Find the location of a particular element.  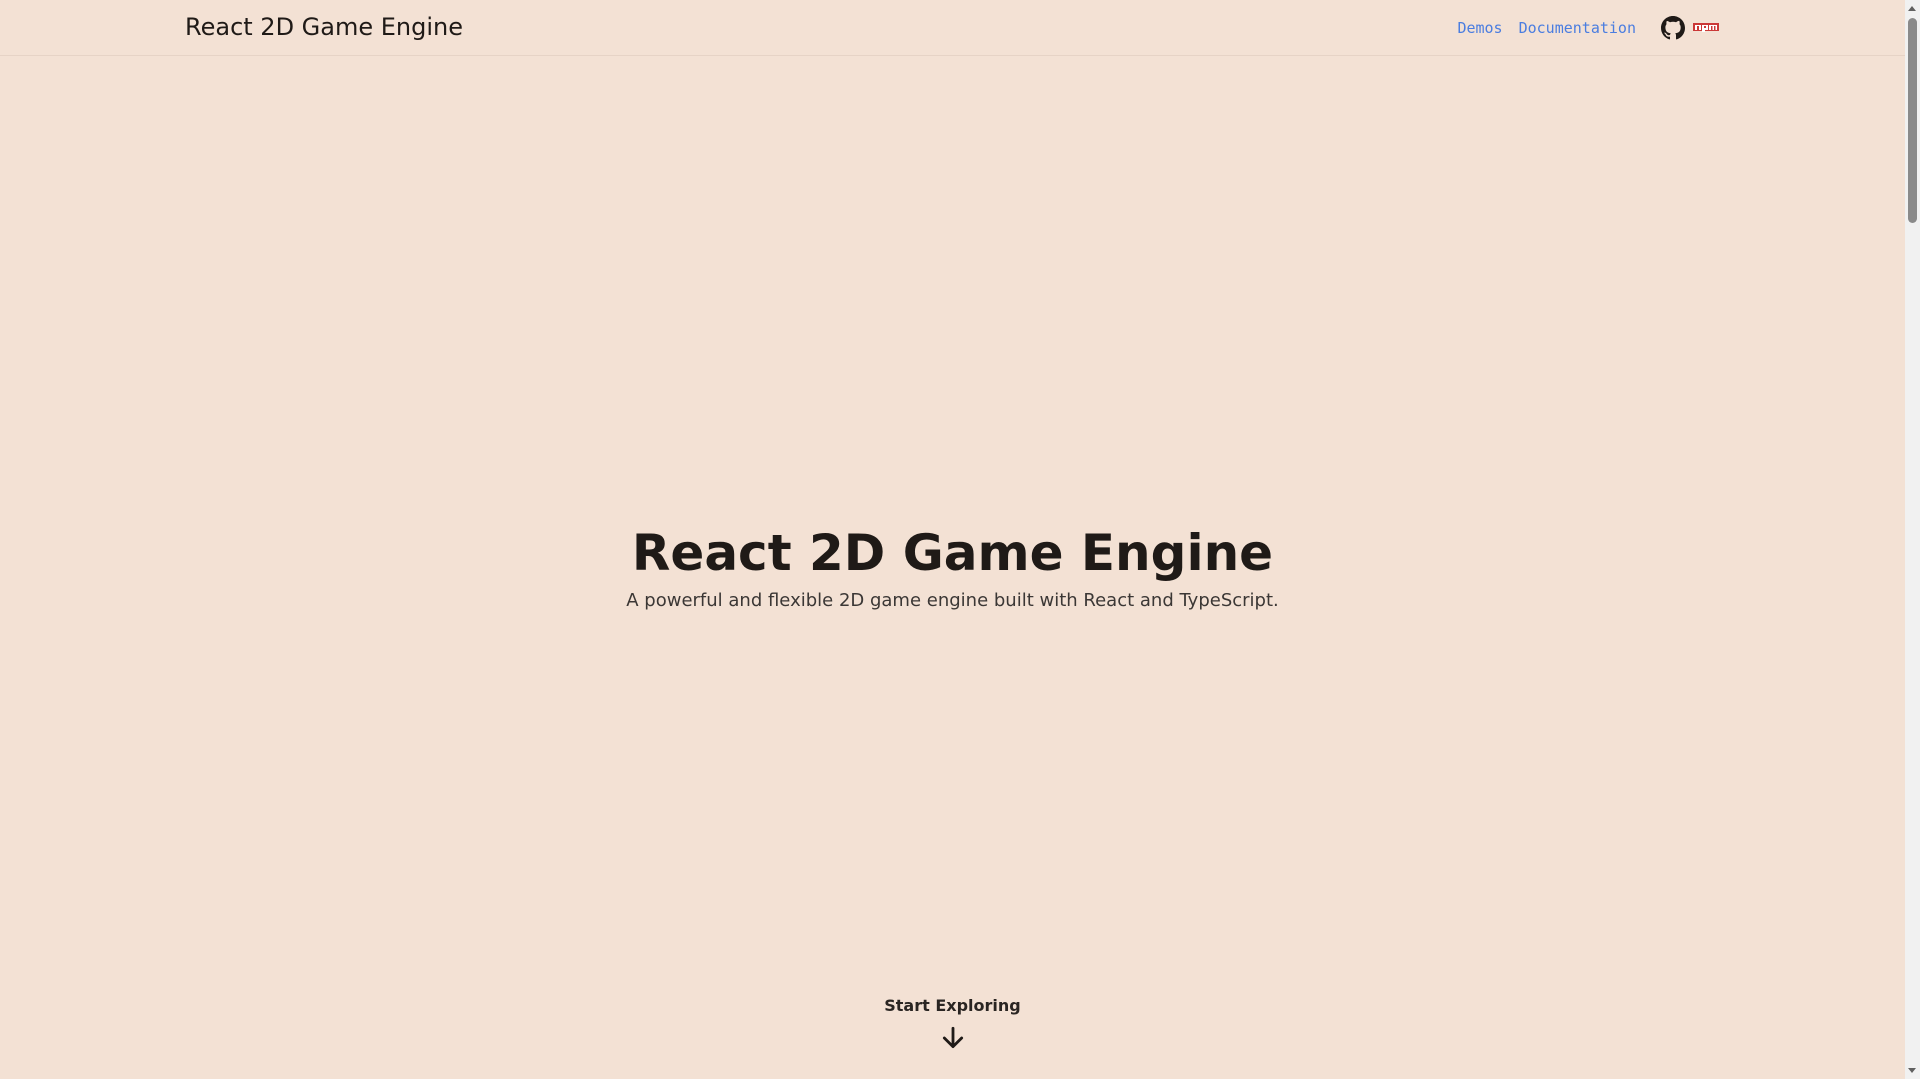

start-exploring-button: Start Exploring is located at coordinates (952, 1023).